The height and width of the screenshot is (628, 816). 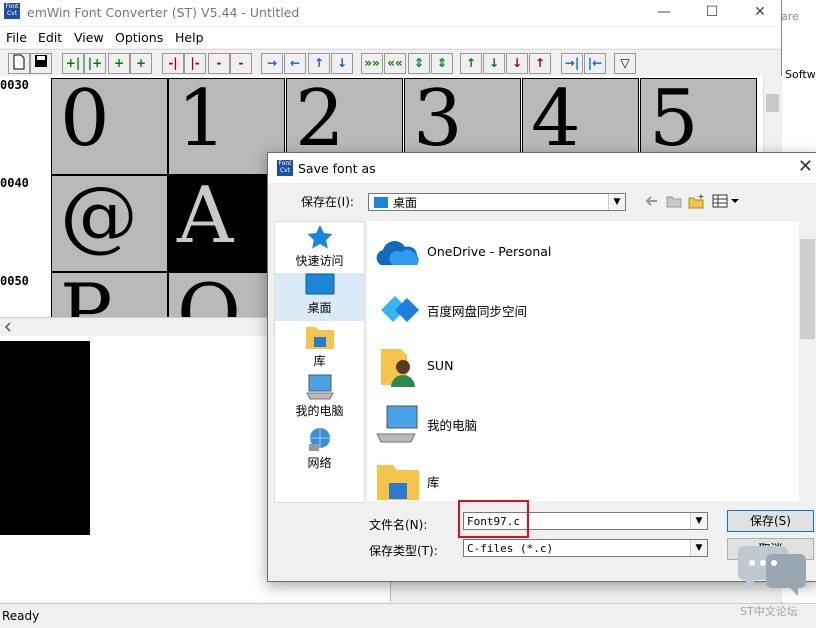 What do you see at coordinates (14, 281) in the screenshot?
I see `row-label: 0050` at bounding box center [14, 281].